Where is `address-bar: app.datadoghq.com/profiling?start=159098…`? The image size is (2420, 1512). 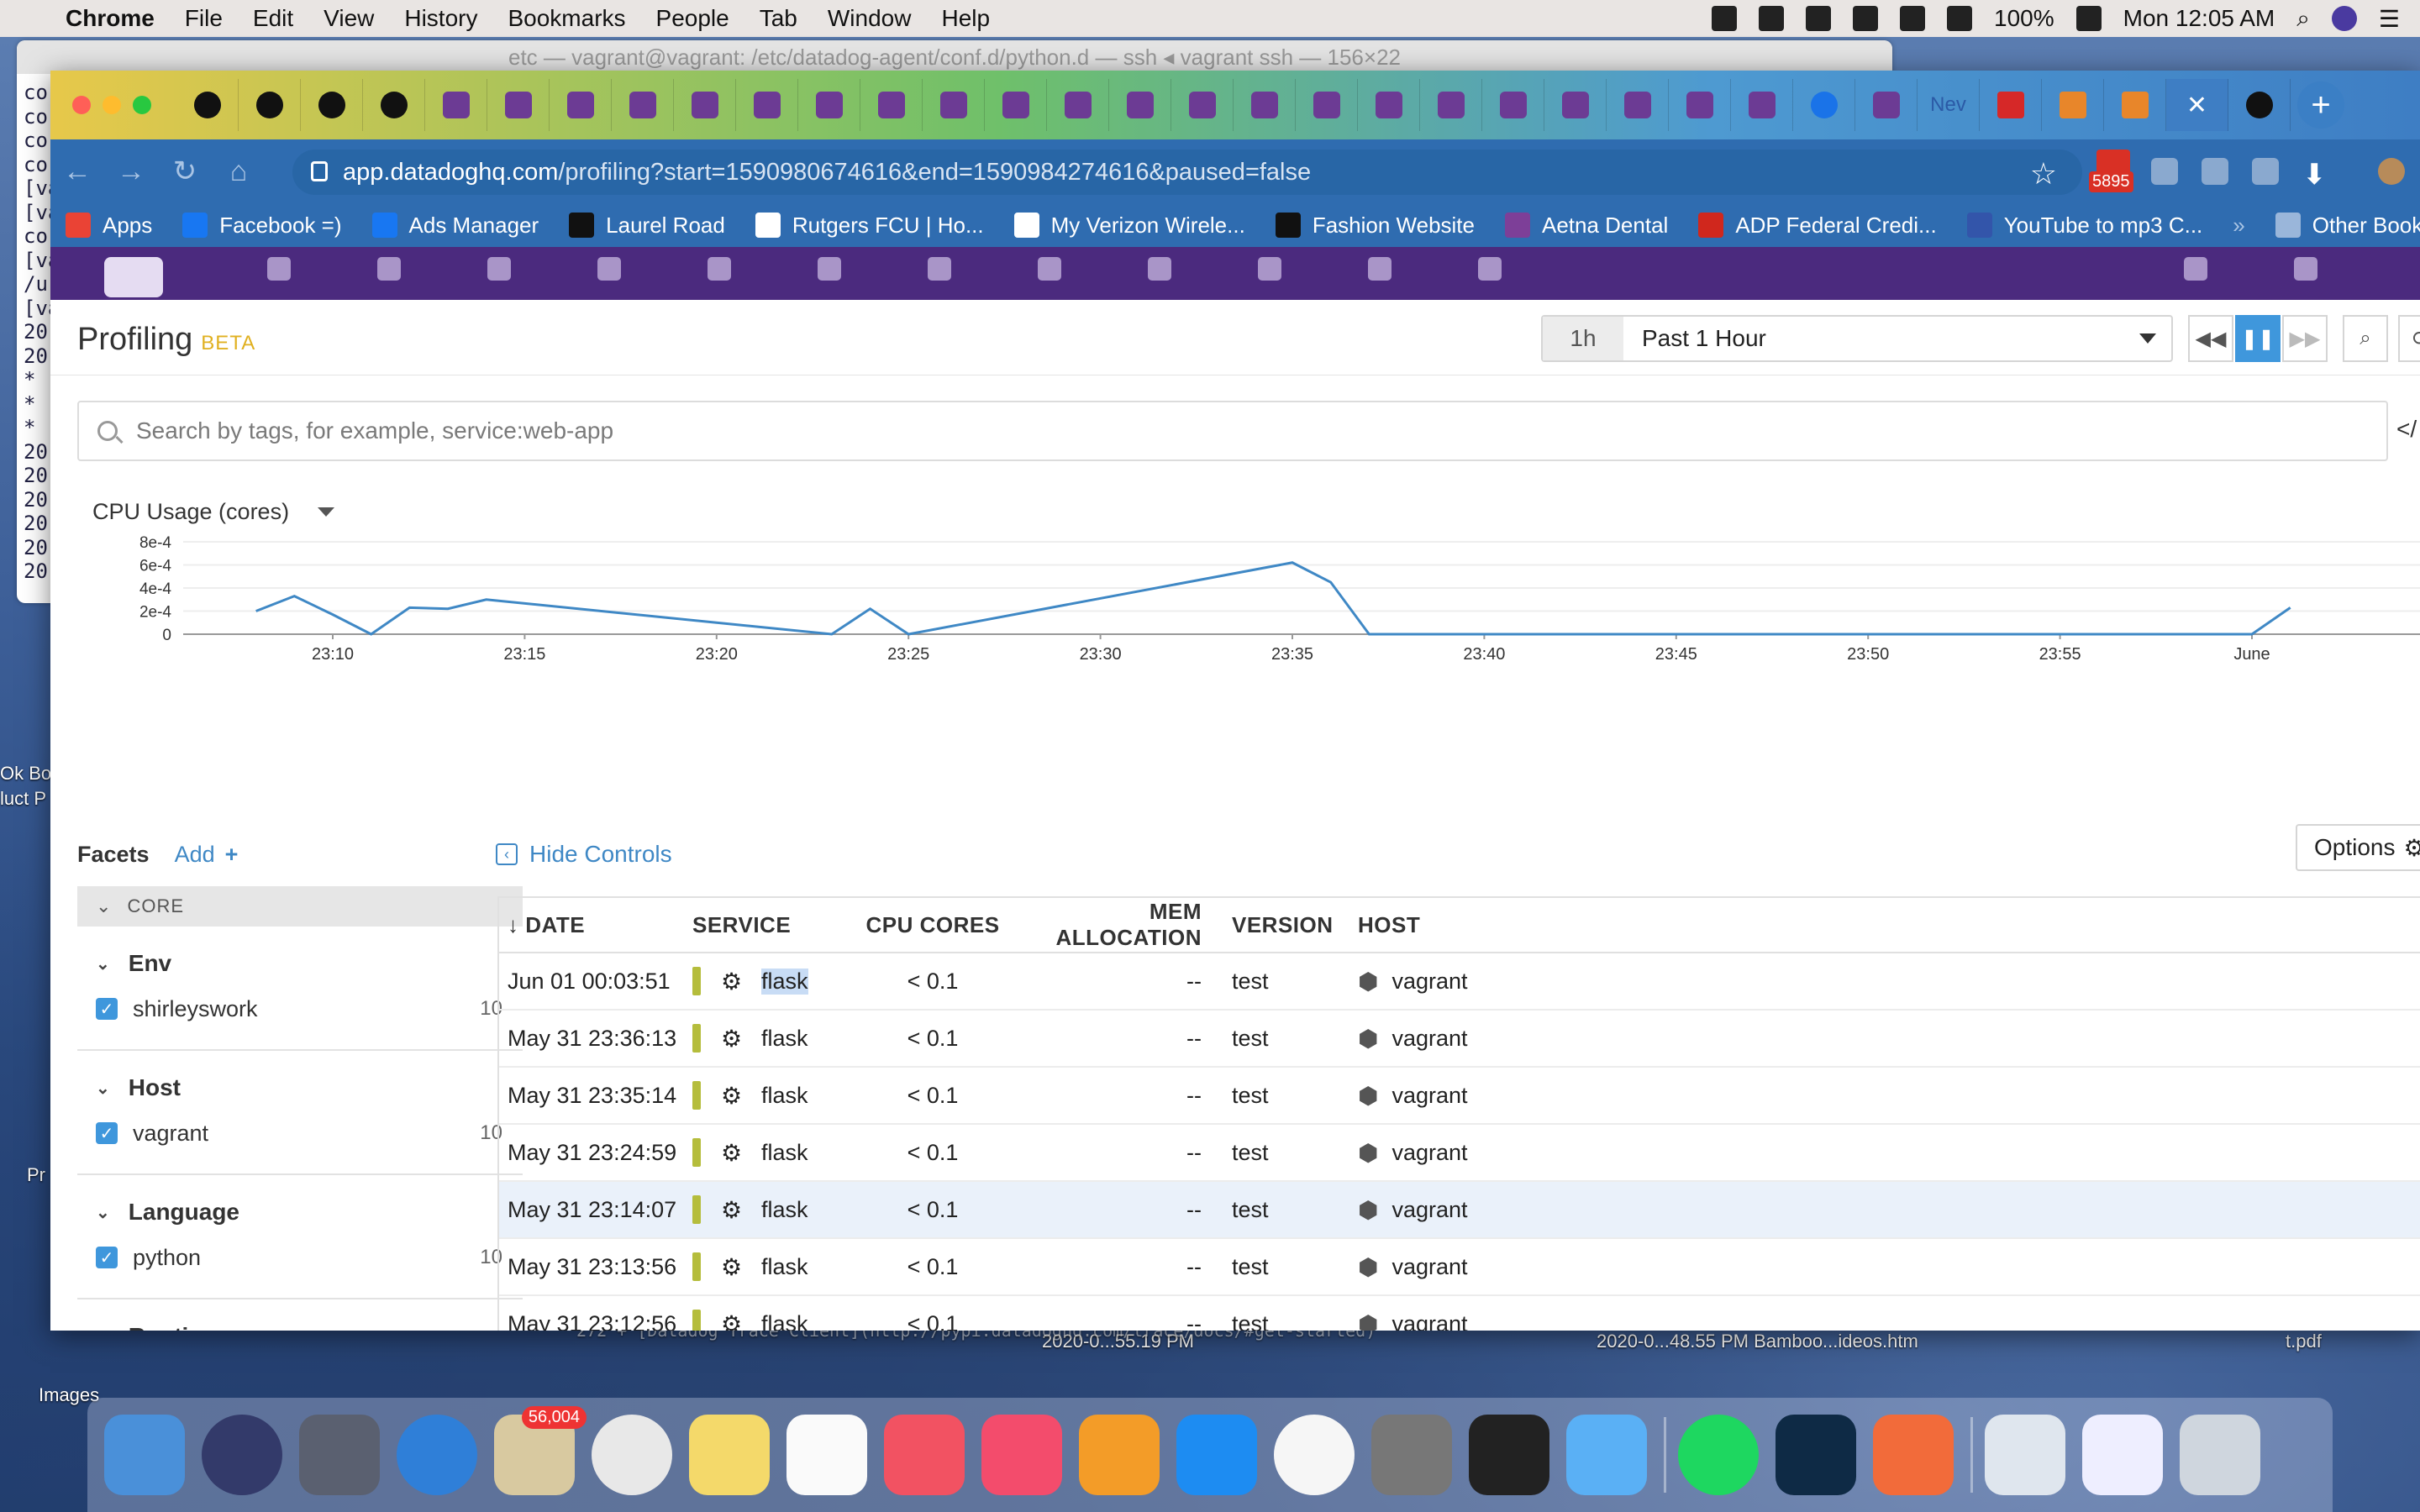 address-bar: app.datadoghq.com/profiling?start=159098… is located at coordinates (1187, 172).